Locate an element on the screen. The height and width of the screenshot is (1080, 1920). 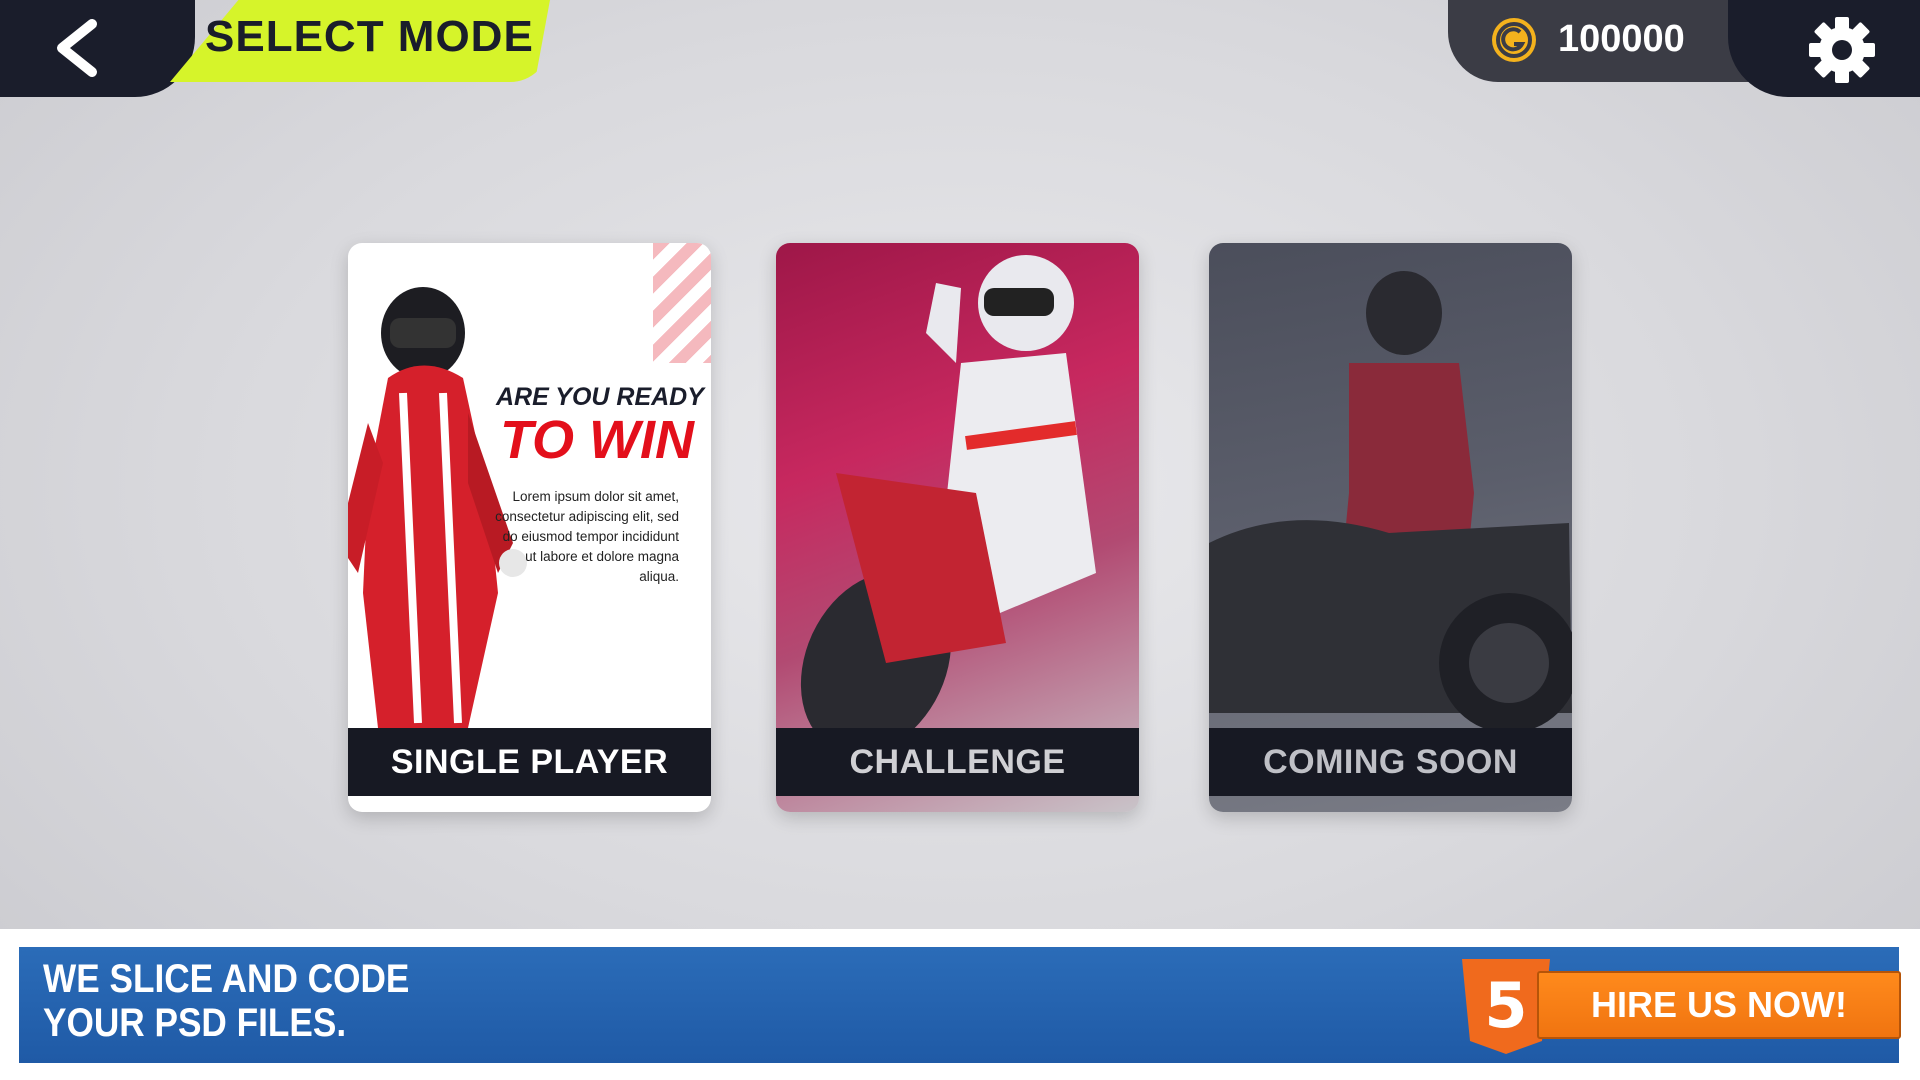
coin-icon is located at coordinates (1514, 40).